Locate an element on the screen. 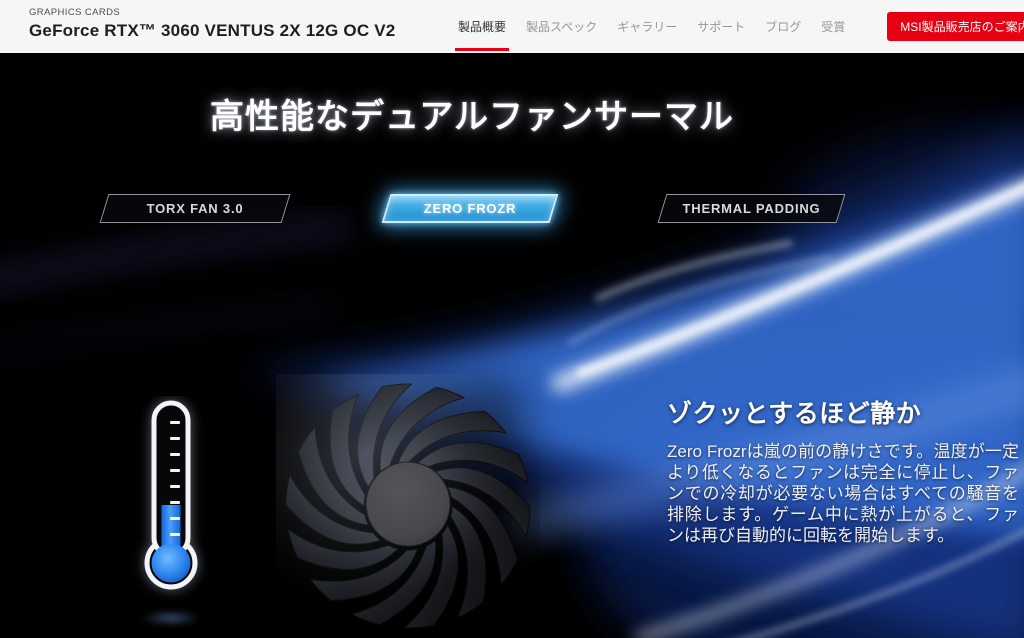 The image size is (1024, 638). tab-thermal-label: THERMAL PADDING is located at coordinates (751, 208).